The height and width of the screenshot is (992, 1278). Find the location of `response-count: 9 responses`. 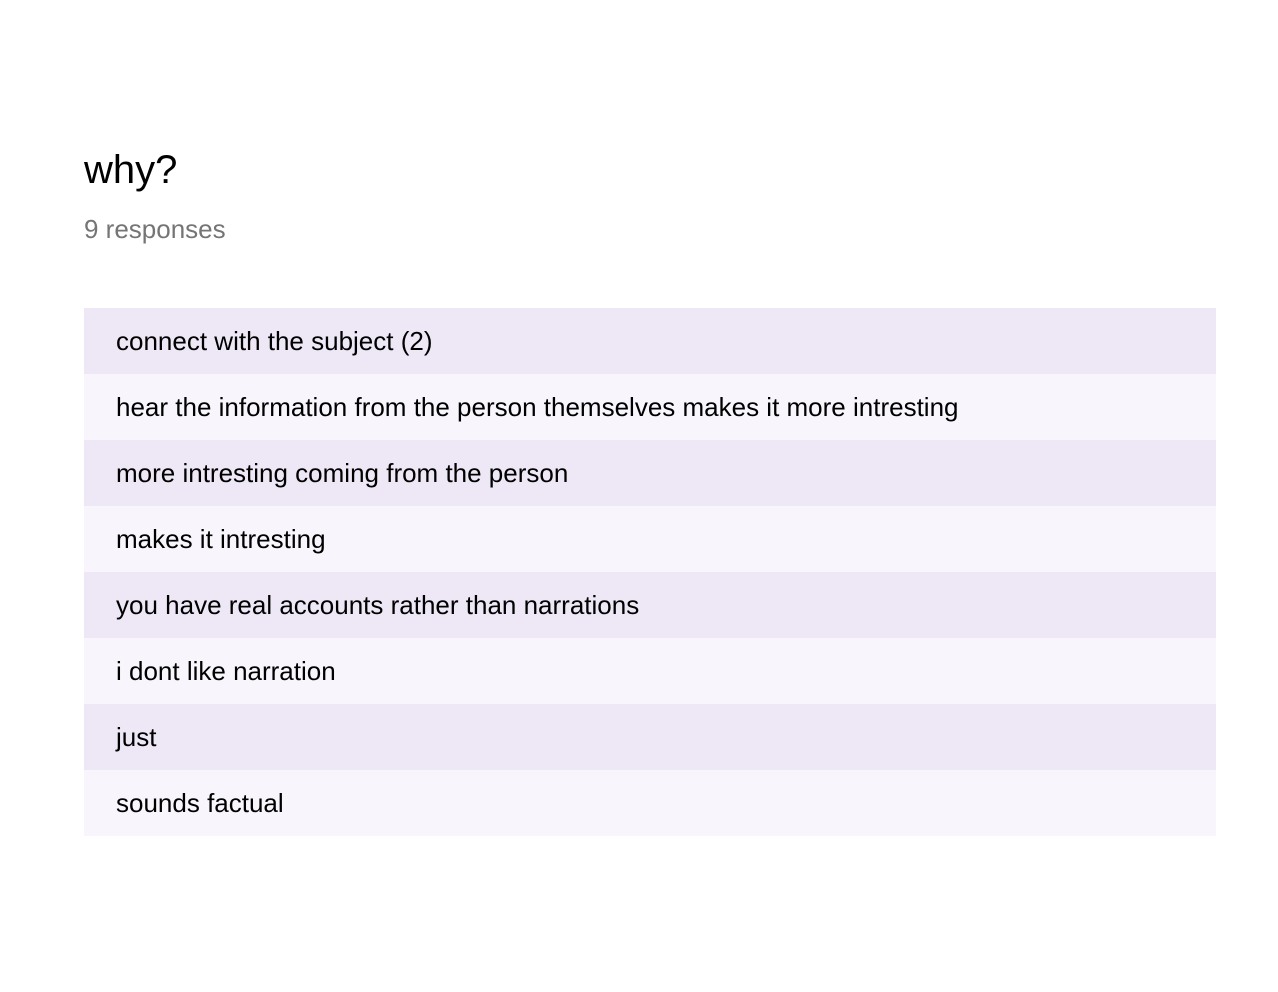

response-count: 9 responses is located at coordinates (155, 229).